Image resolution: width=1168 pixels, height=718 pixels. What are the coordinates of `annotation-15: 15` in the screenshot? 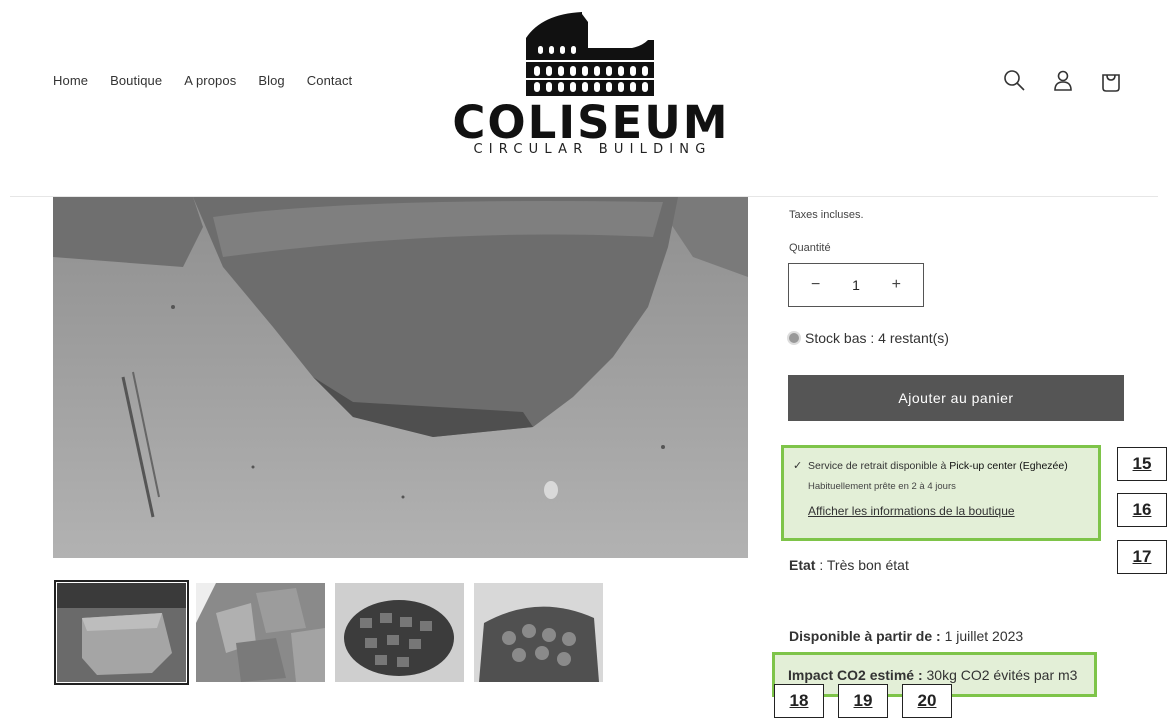 It's located at (1142, 464).